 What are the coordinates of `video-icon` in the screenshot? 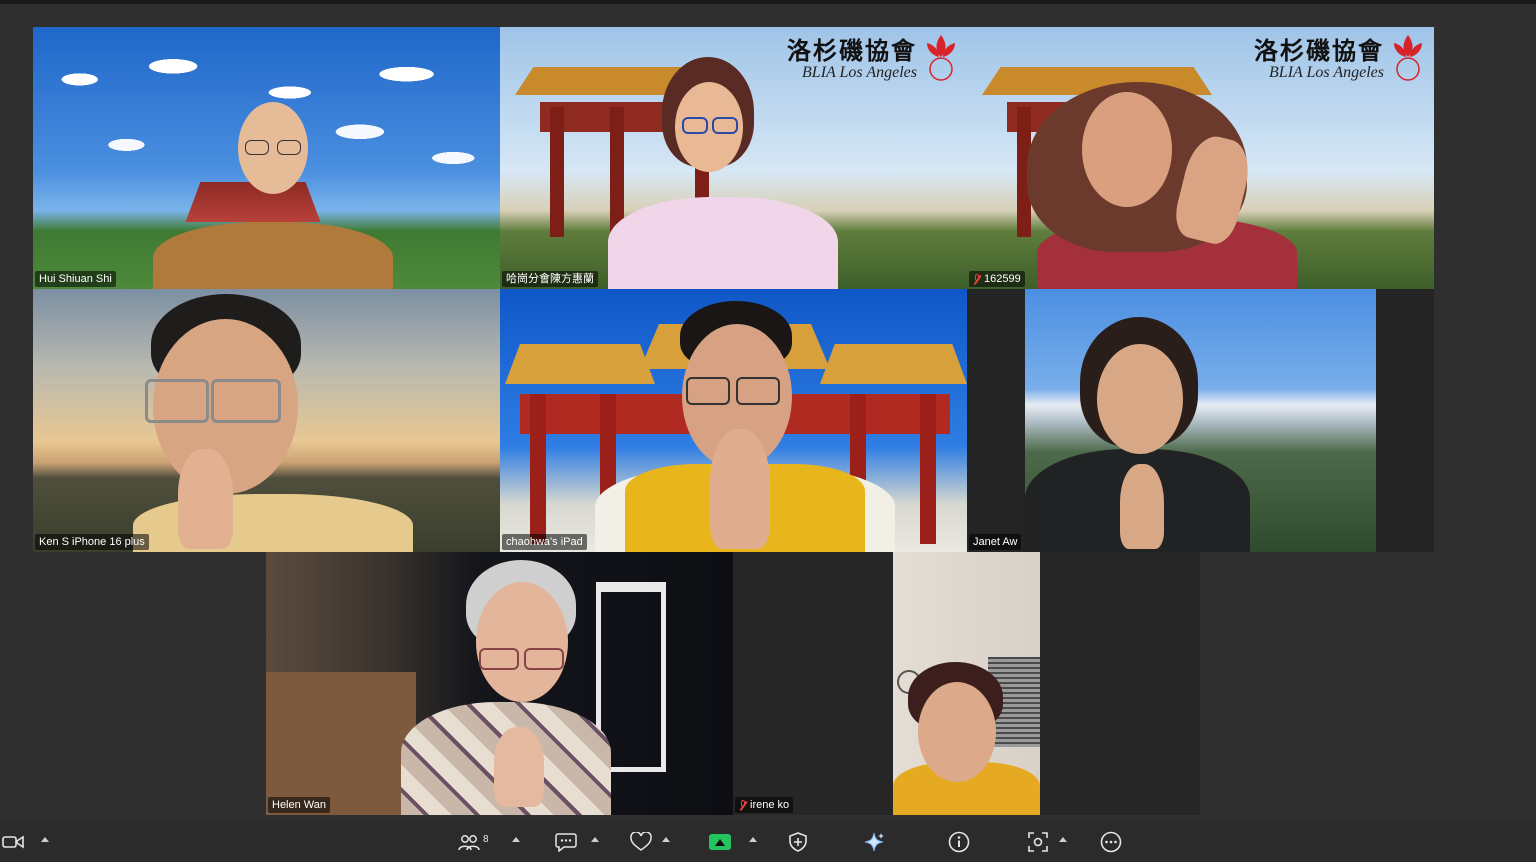 It's located at (13, 842).